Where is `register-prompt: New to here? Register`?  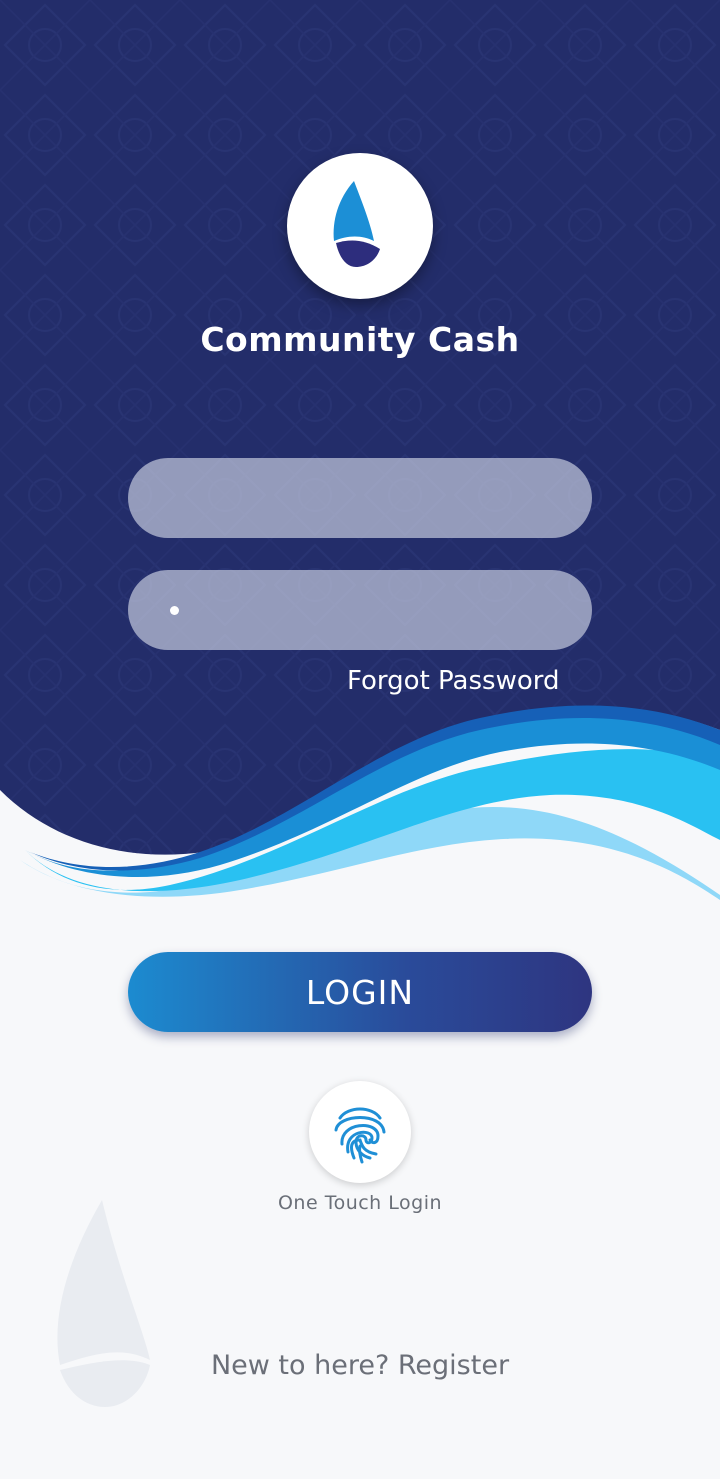 register-prompt: New to here? Register is located at coordinates (360, 1365).